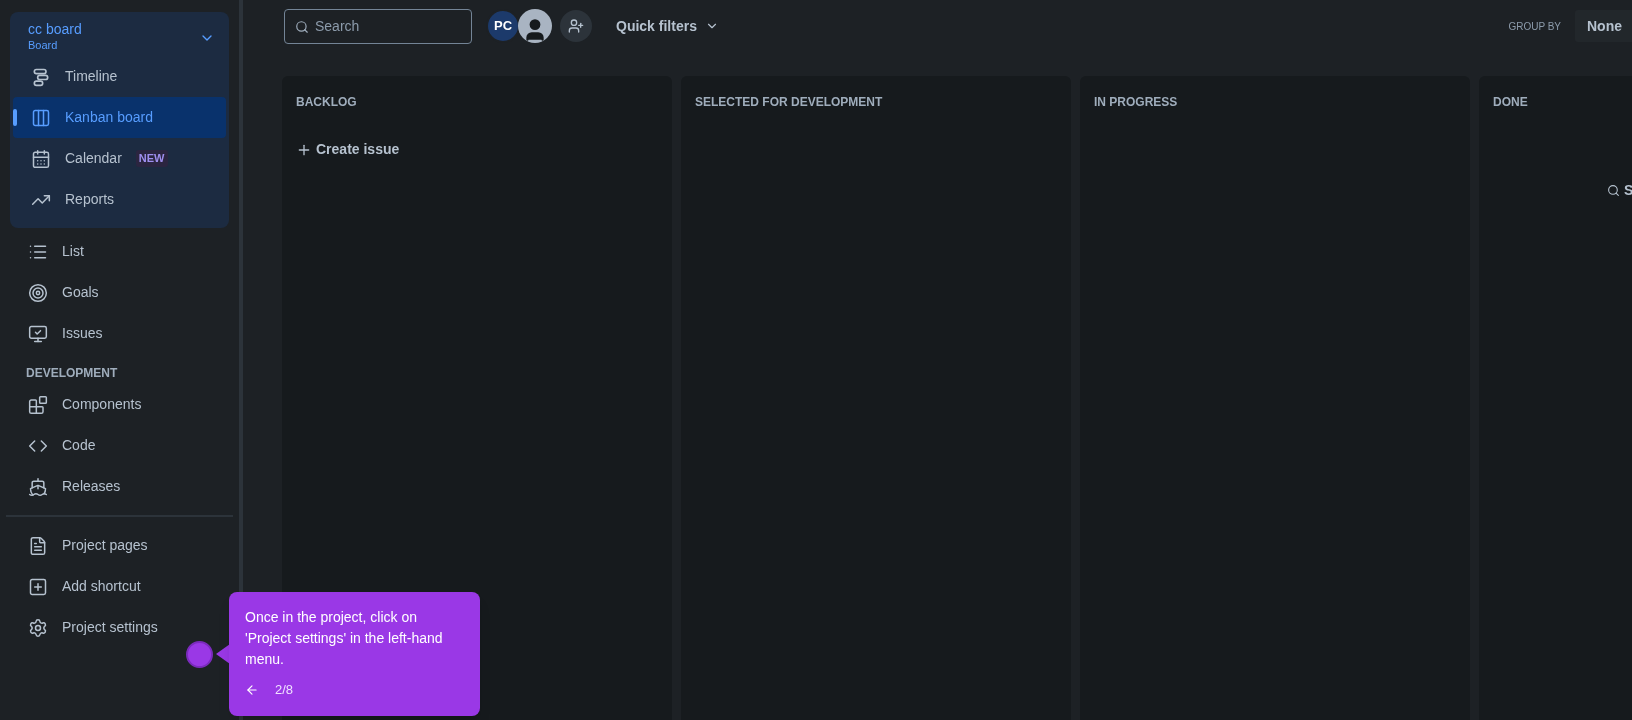  Describe the element at coordinates (348, 149) in the screenshot. I see `create-issue-button: Create issue` at that location.